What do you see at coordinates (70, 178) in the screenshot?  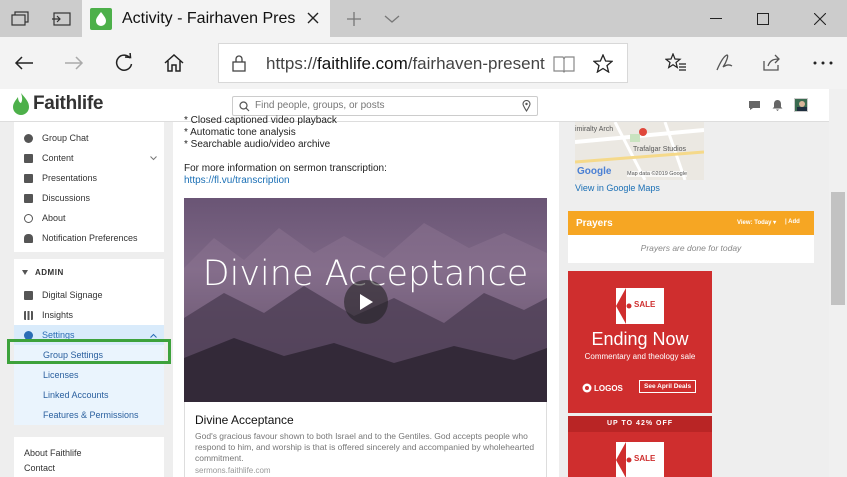 I see `sidebar-item-label: Presentations` at bounding box center [70, 178].